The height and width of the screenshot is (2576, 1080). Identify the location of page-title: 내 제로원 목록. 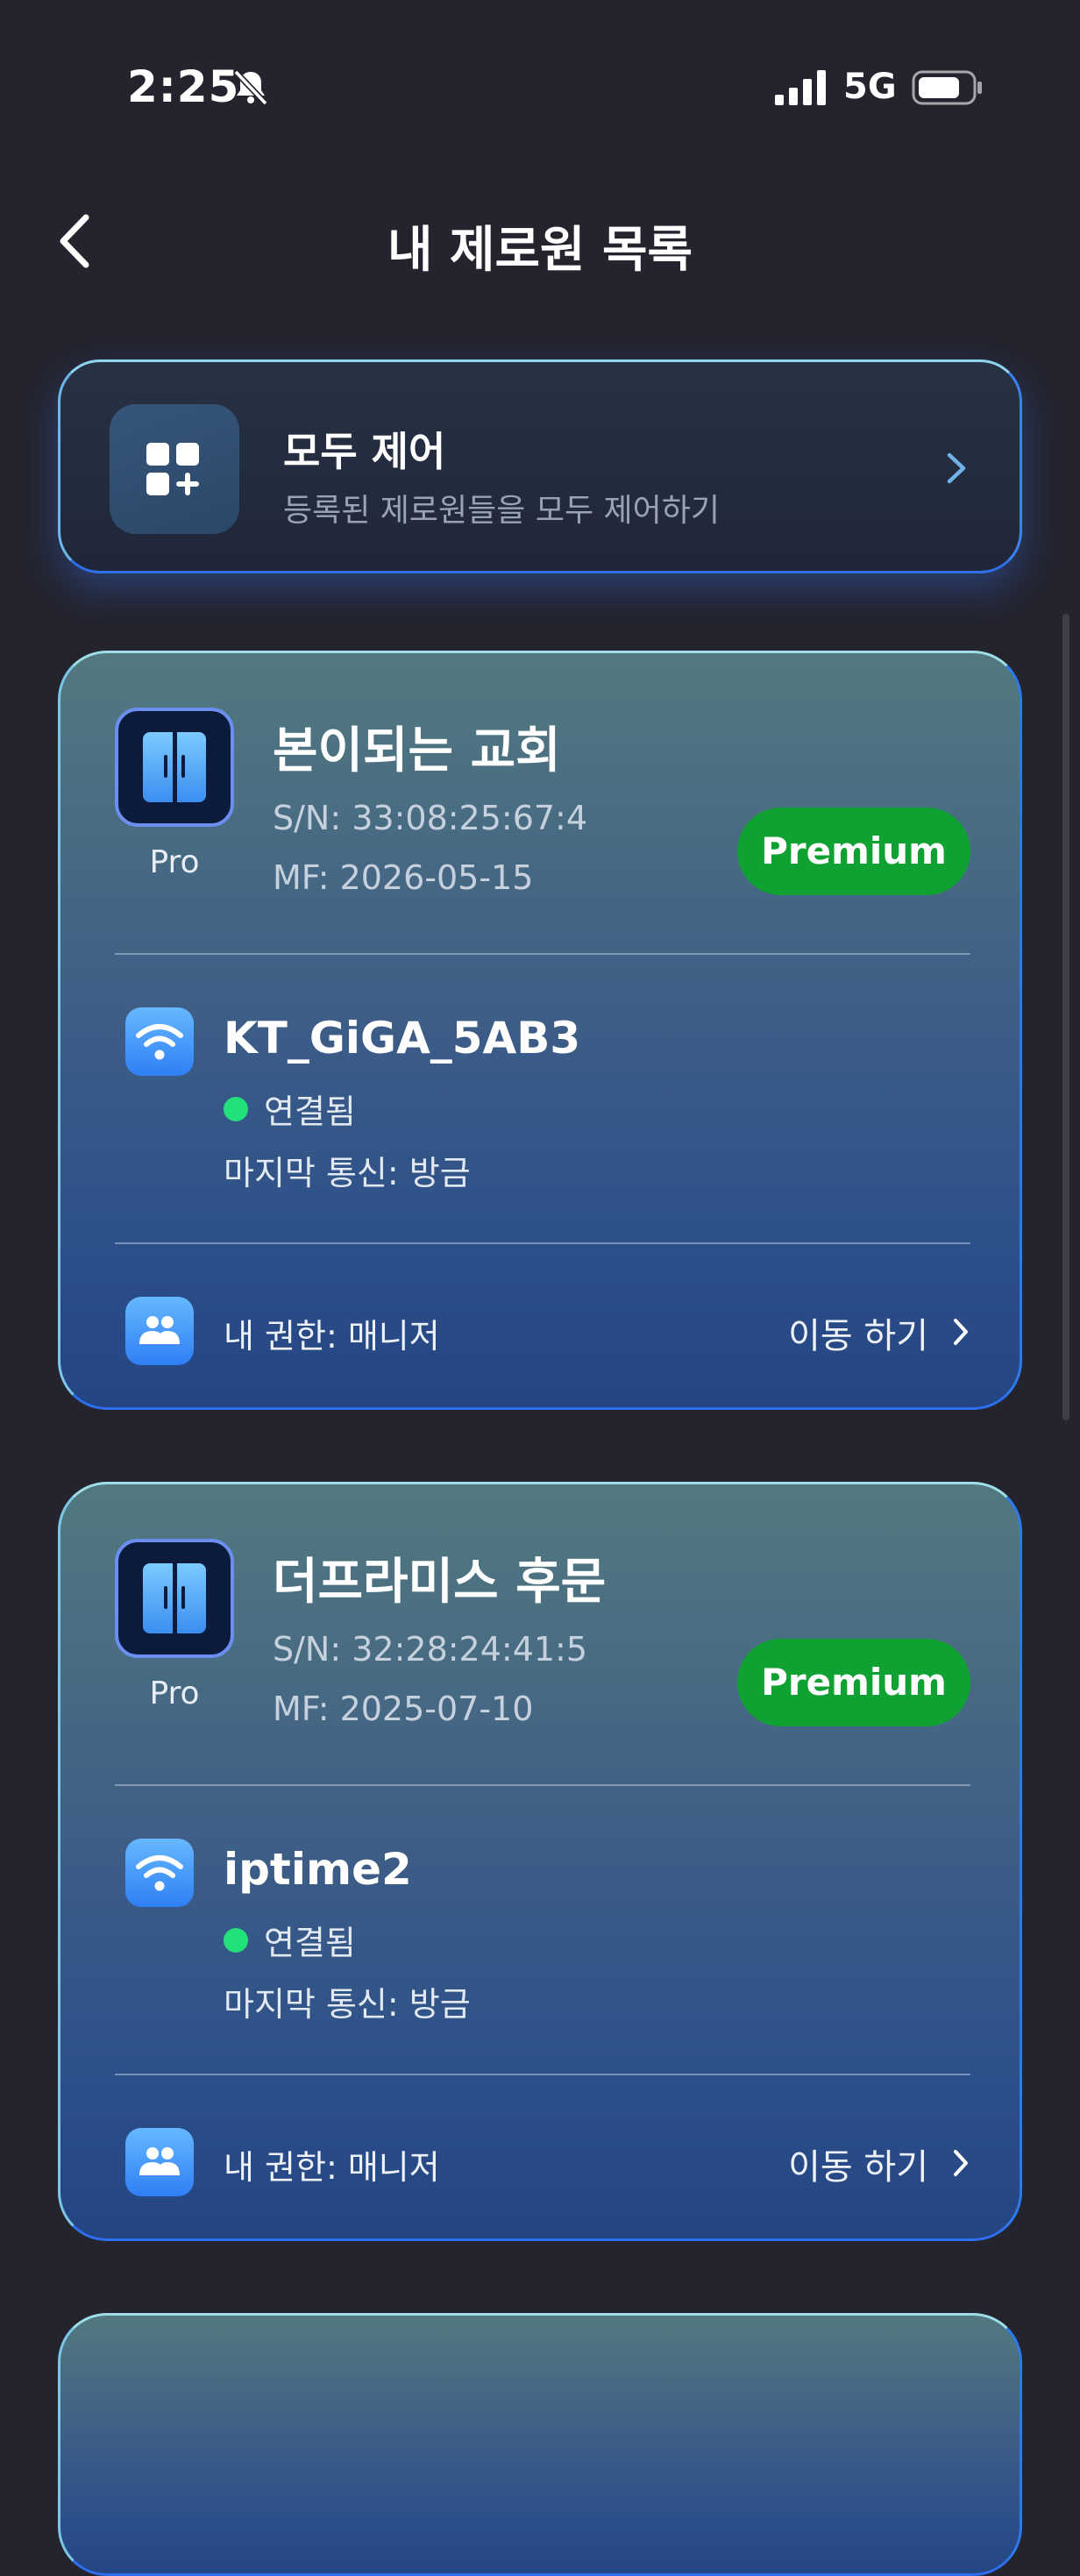
(540, 250).